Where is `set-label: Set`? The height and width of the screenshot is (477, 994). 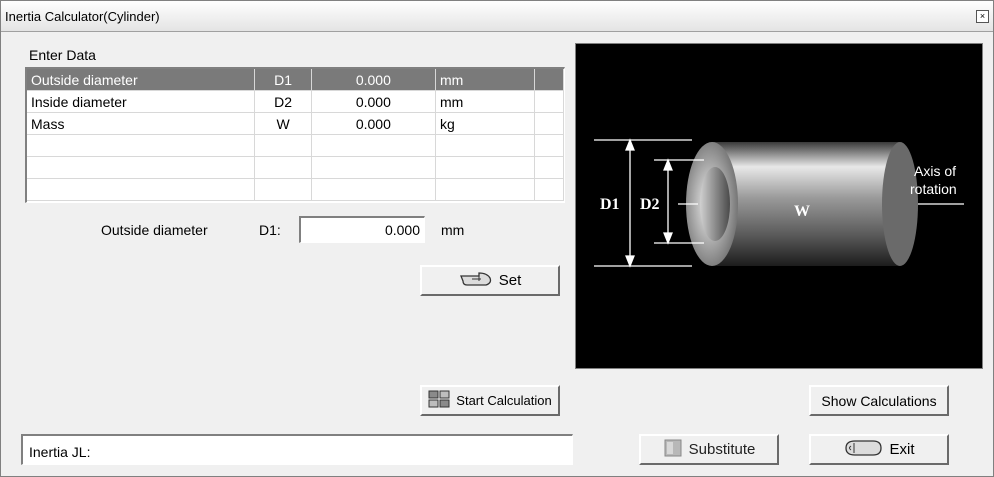 set-label: Set is located at coordinates (510, 280).